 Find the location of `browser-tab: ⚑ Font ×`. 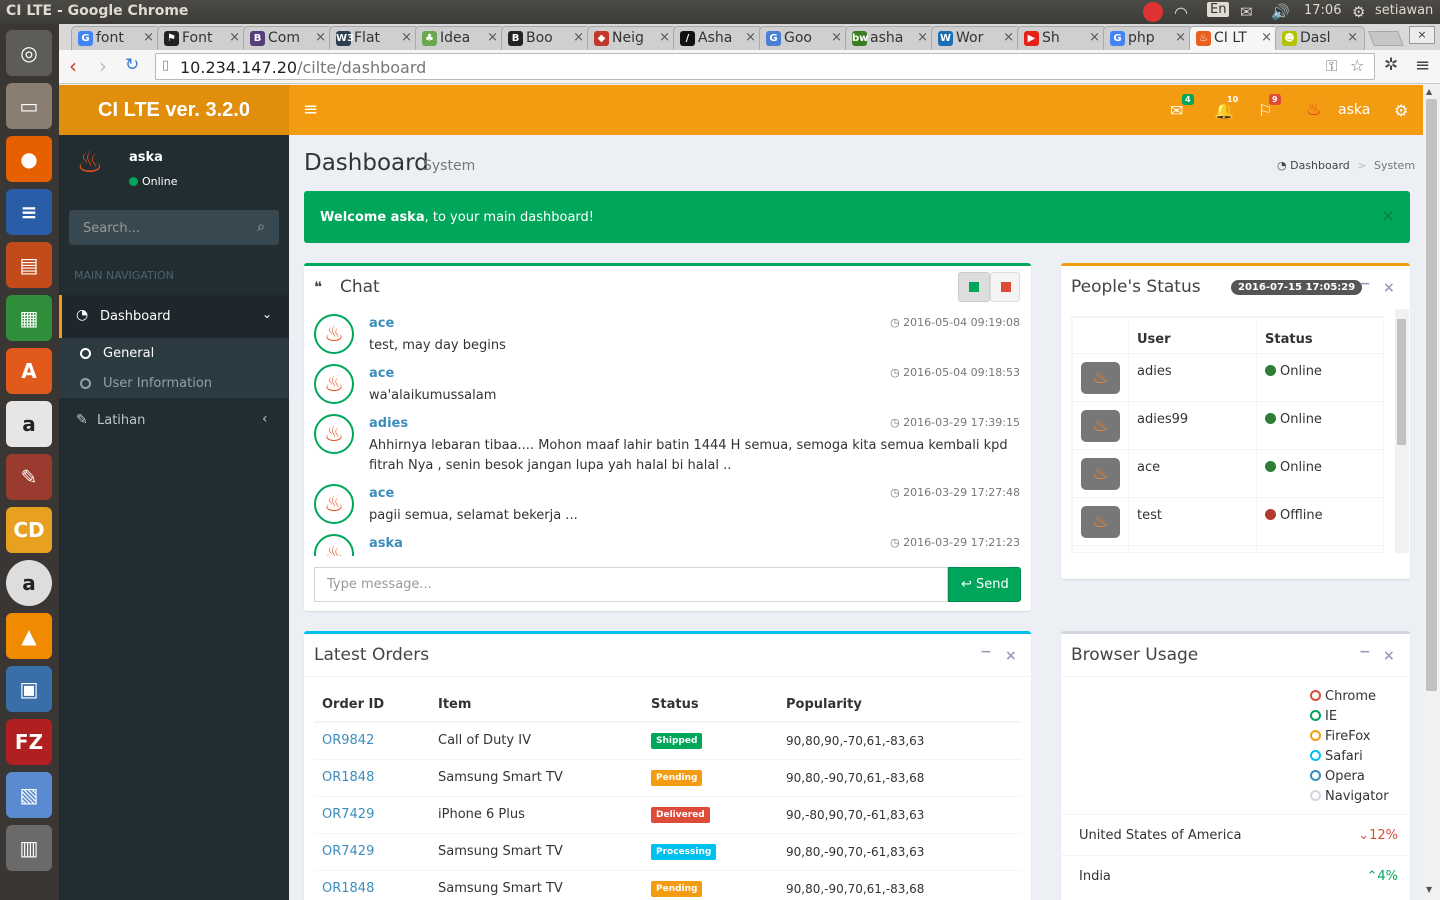

browser-tab: ⚑ Font × is located at coordinates (202, 38).